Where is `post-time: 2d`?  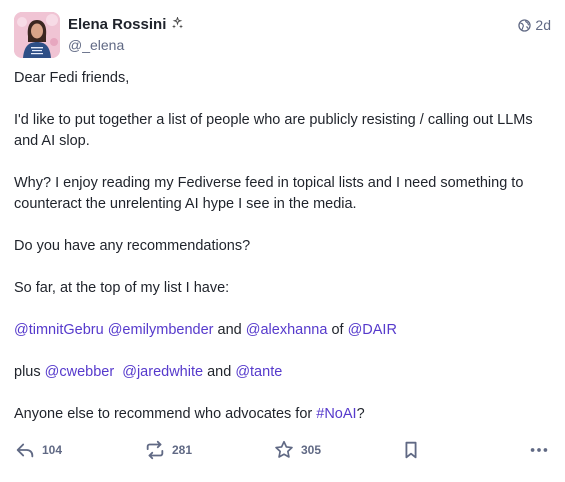 post-time: 2d is located at coordinates (543, 25).